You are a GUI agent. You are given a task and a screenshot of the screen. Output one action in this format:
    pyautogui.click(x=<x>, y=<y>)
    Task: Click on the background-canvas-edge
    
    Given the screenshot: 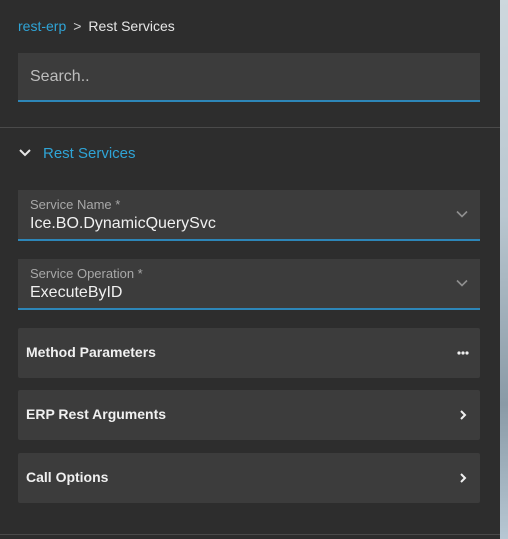 What is the action you would take?
    pyautogui.click(x=504, y=269)
    